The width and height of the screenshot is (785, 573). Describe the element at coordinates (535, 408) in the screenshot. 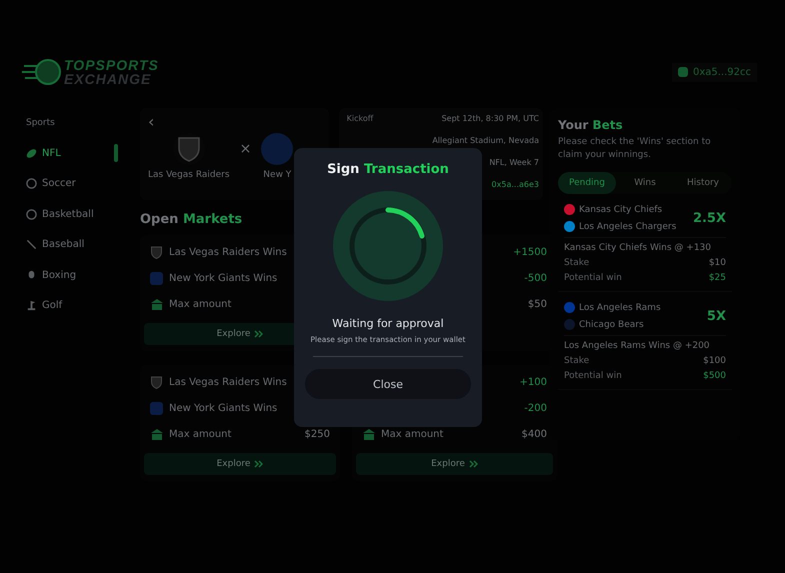

I see `market-value: -200` at that location.